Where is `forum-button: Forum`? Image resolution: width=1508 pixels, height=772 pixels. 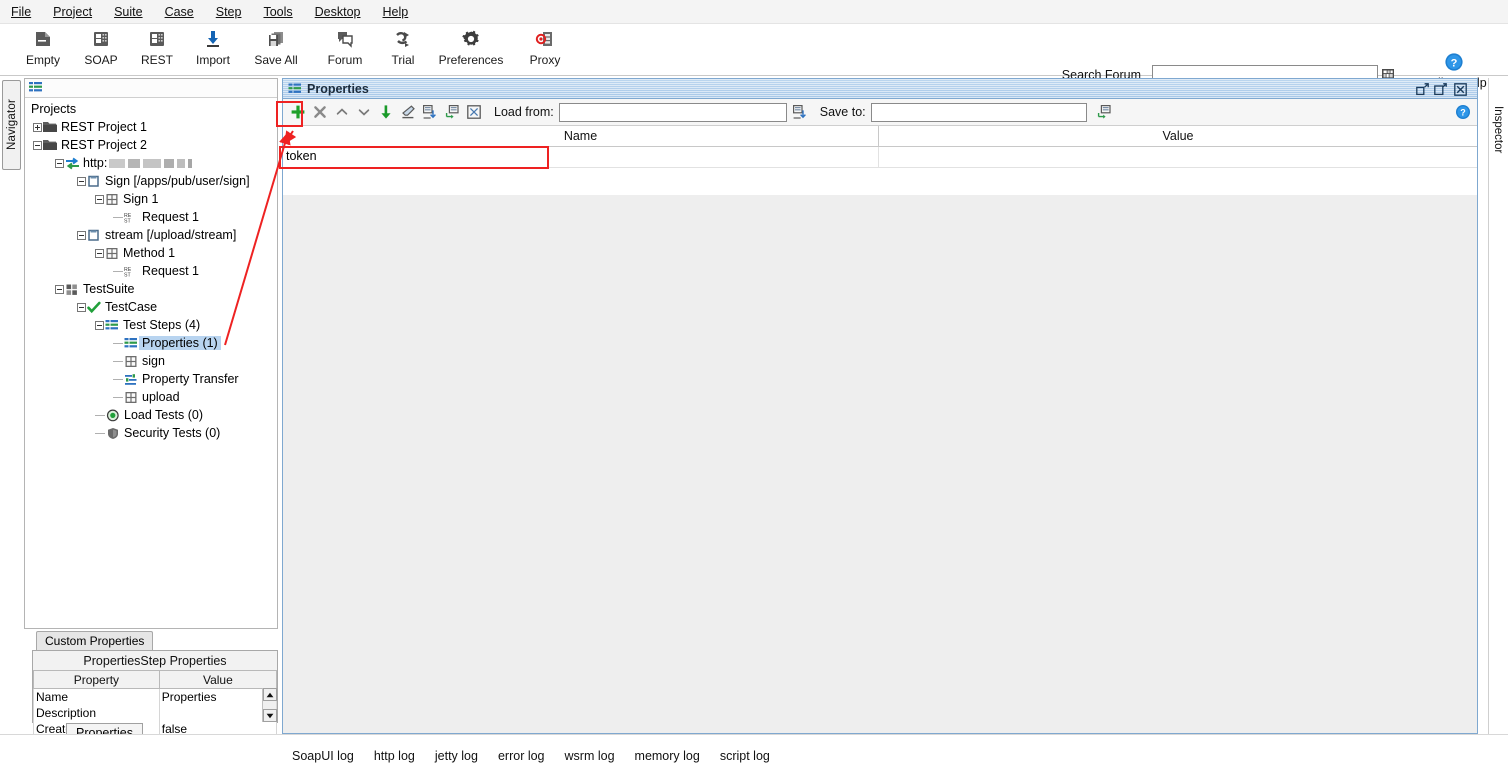 forum-button: Forum is located at coordinates (345, 50).